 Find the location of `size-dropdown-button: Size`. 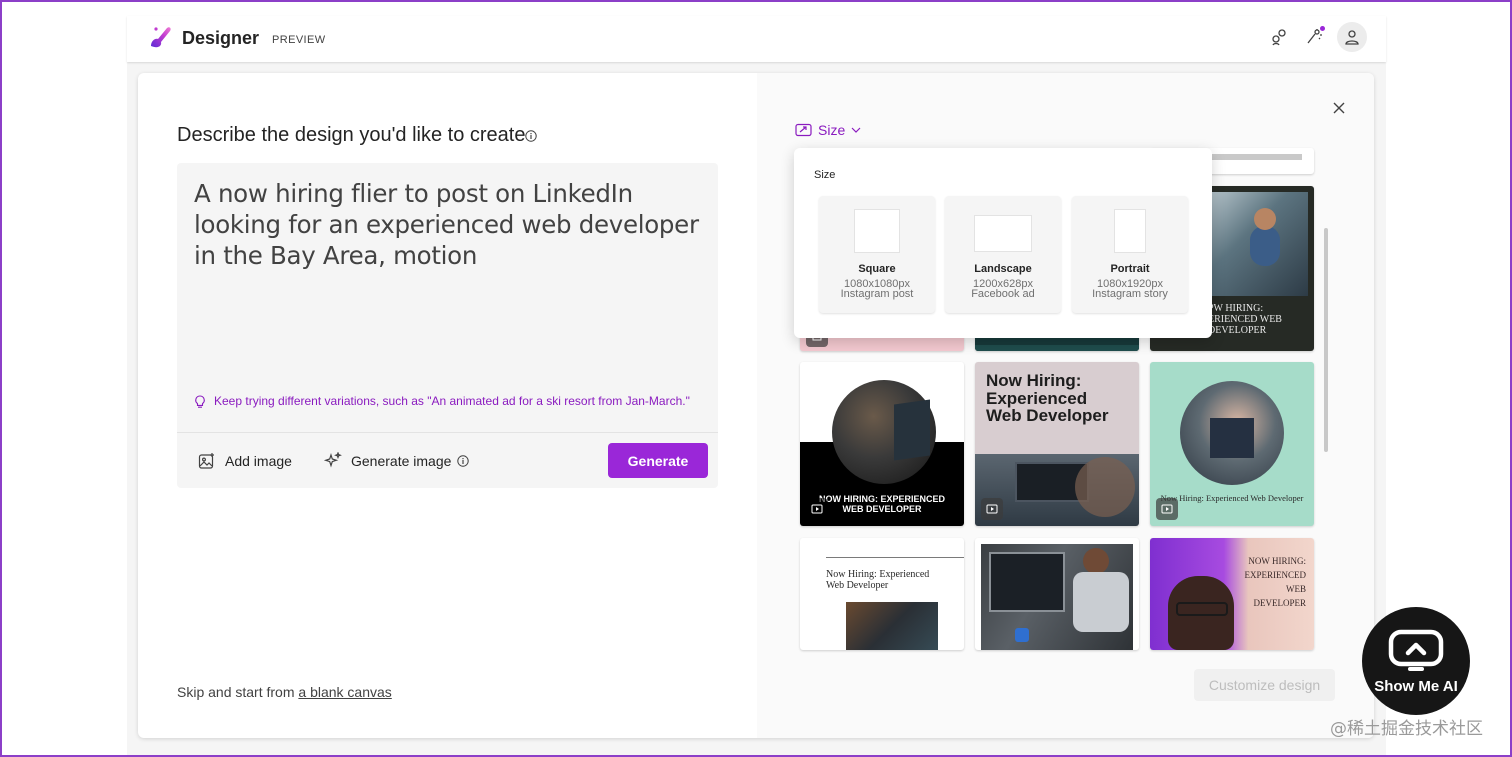

size-dropdown-button: Size is located at coordinates (828, 130).